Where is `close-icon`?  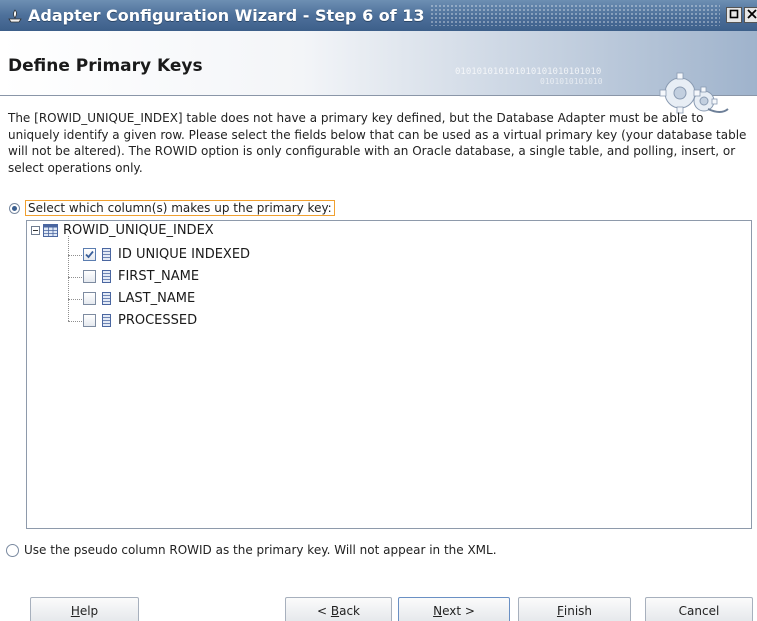 close-icon is located at coordinates (752, 15).